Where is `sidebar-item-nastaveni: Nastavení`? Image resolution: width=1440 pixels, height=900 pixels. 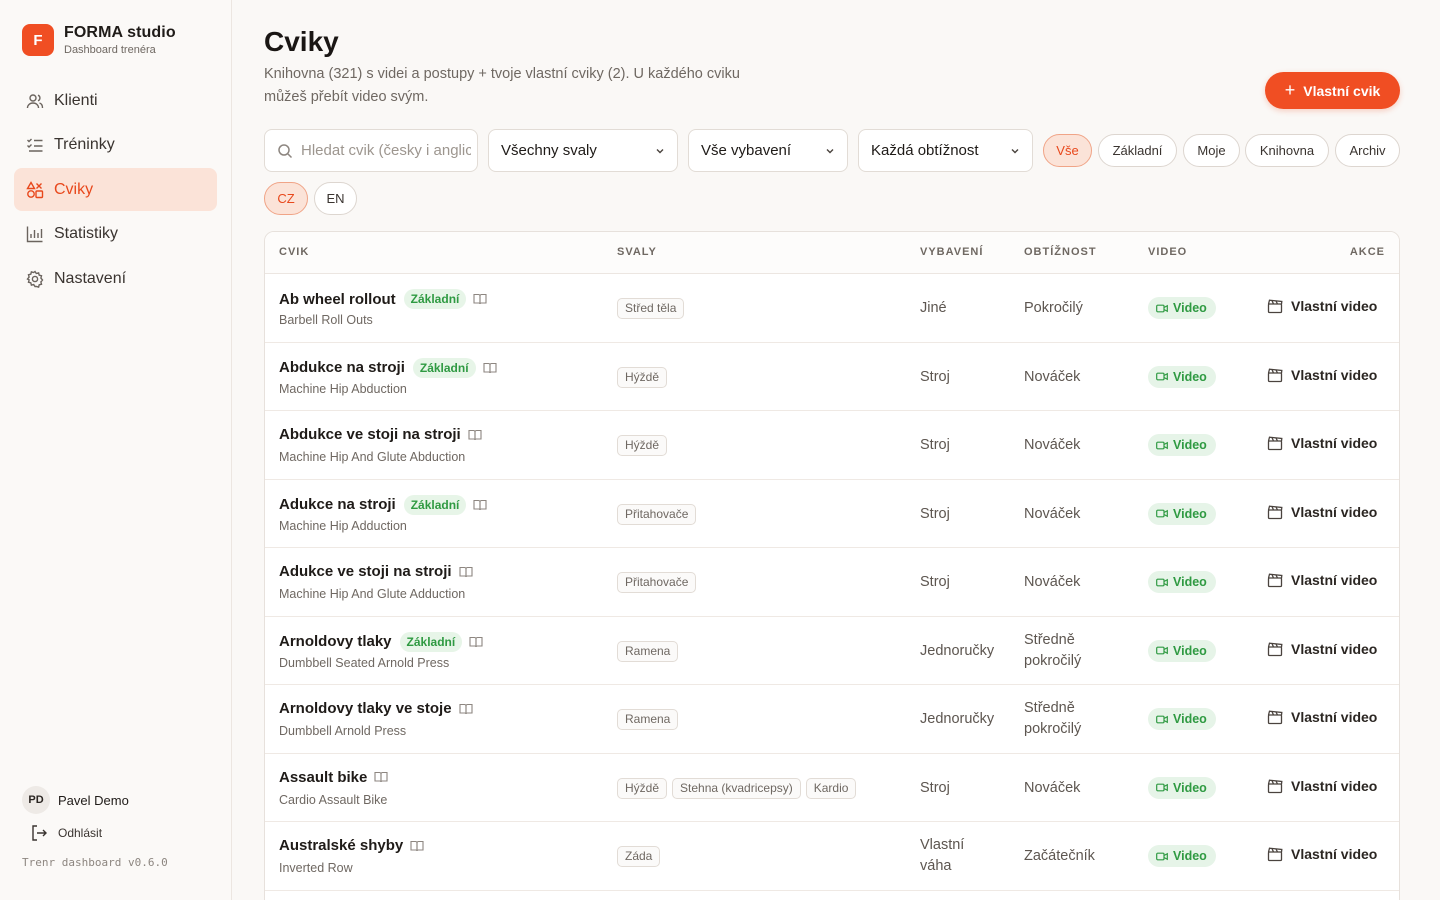
sidebar-item-nastaveni: Nastavení is located at coordinates (115, 278).